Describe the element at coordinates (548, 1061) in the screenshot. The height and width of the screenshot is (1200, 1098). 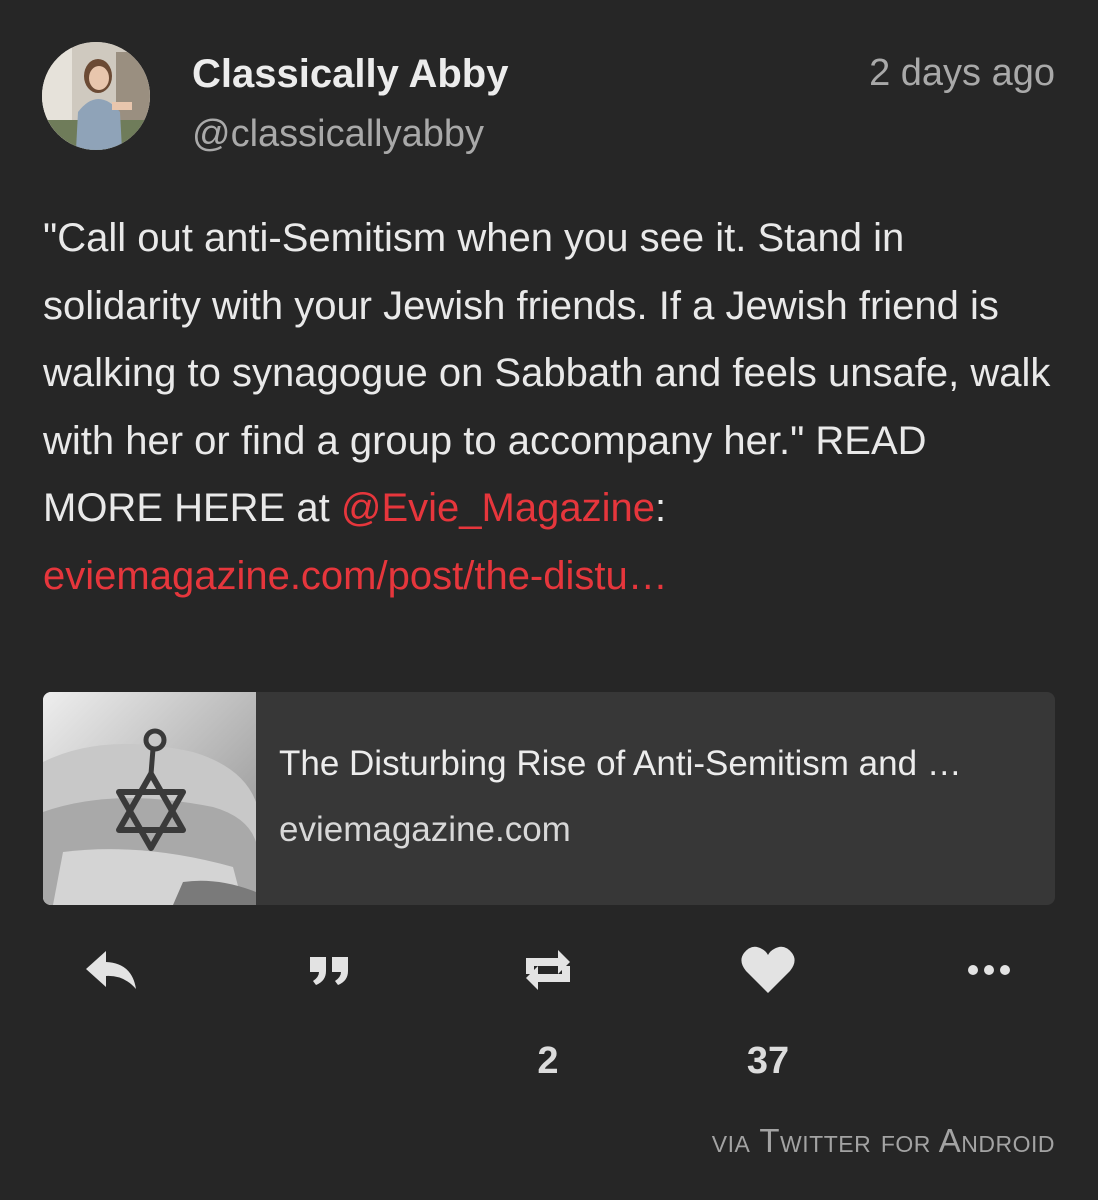
I see `retweet-count: 2` at that location.